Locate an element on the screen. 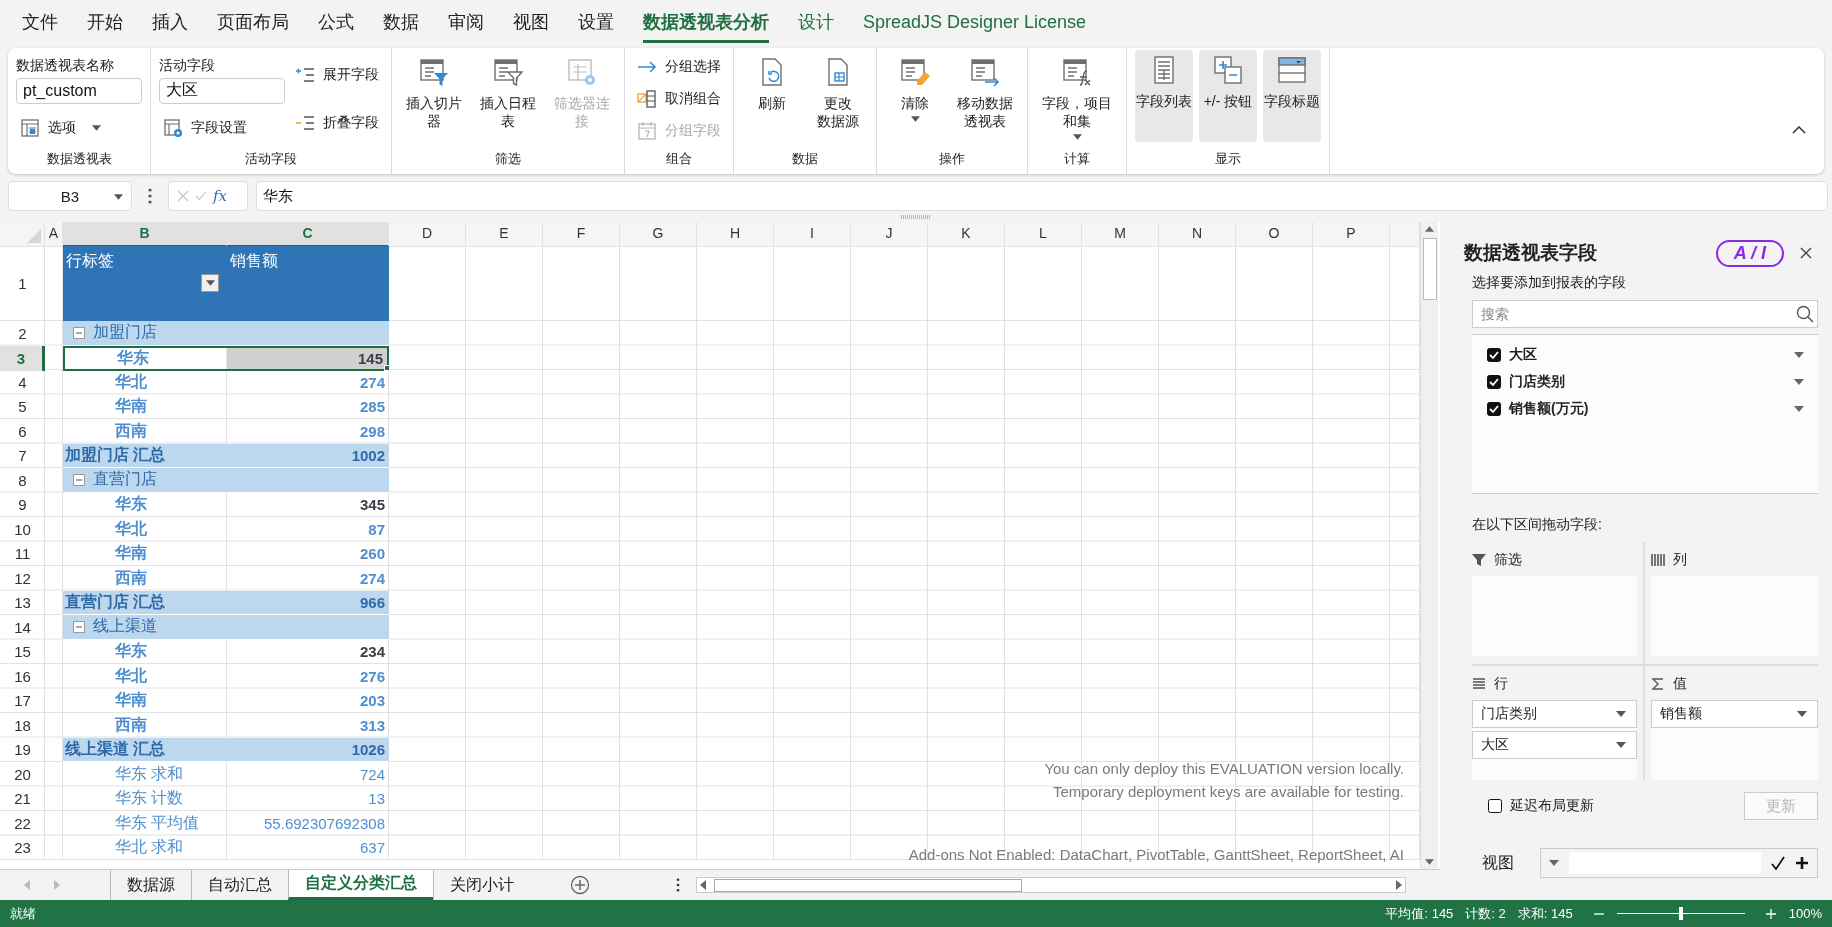 The width and height of the screenshot is (1832, 927). field-name: 大区 is located at coordinates (1647, 354).